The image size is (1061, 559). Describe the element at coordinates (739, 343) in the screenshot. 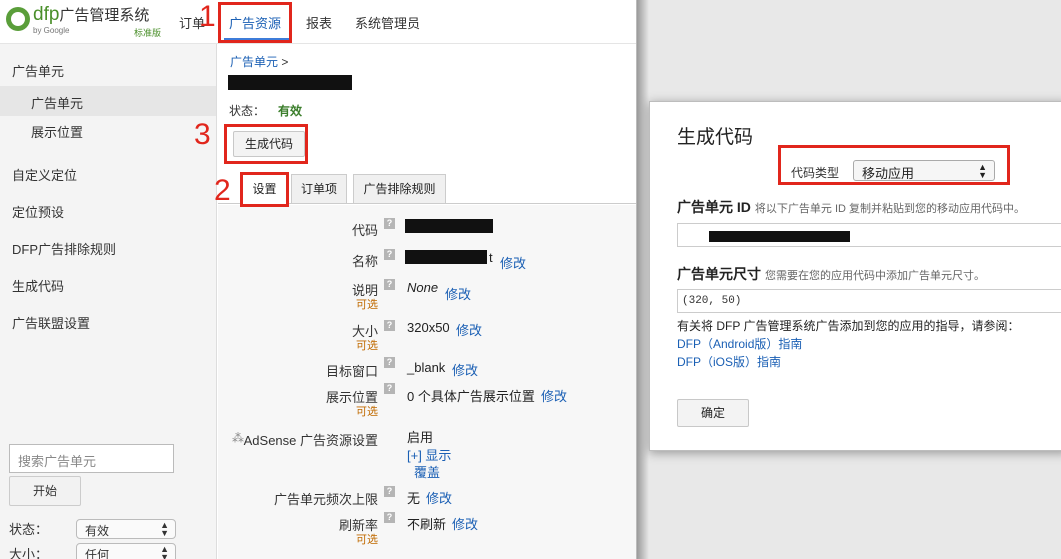

I see `android-guide-link: DFP（Android版）指南` at that location.